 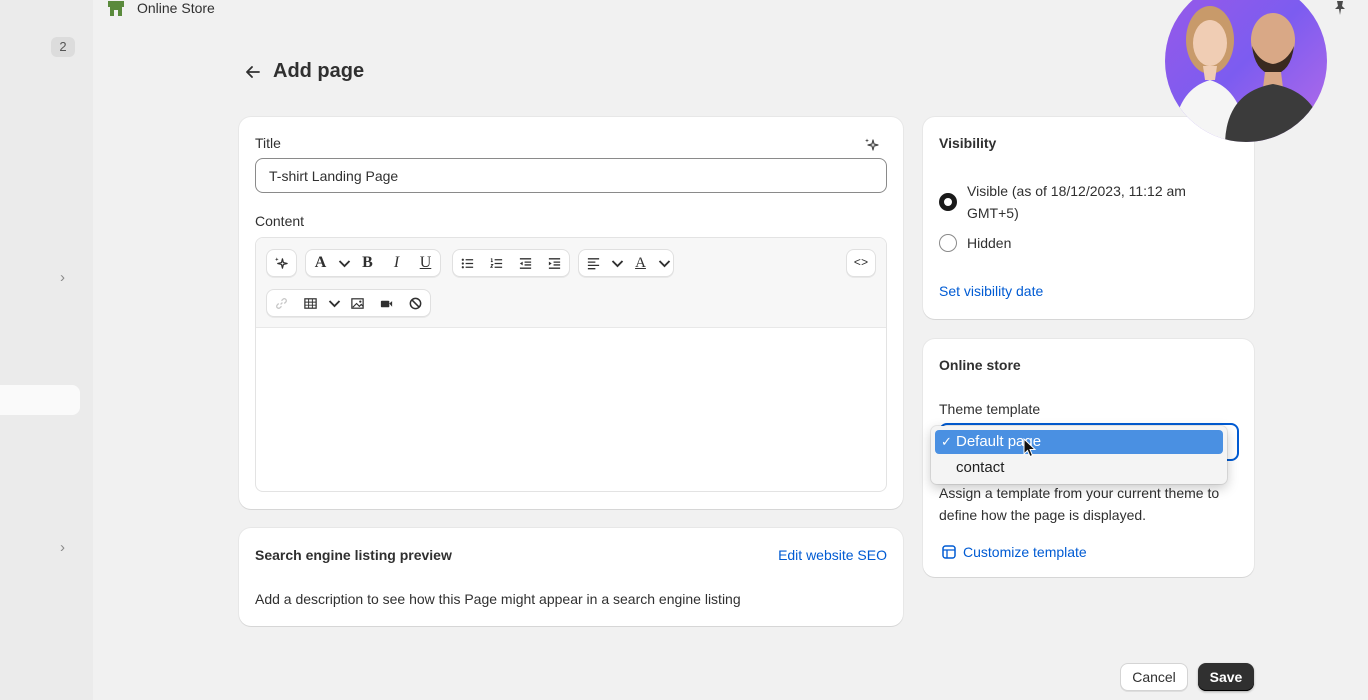 What do you see at coordinates (1340, 8) in the screenshot?
I see `pin-icon` at bounding box center [1340, 8].